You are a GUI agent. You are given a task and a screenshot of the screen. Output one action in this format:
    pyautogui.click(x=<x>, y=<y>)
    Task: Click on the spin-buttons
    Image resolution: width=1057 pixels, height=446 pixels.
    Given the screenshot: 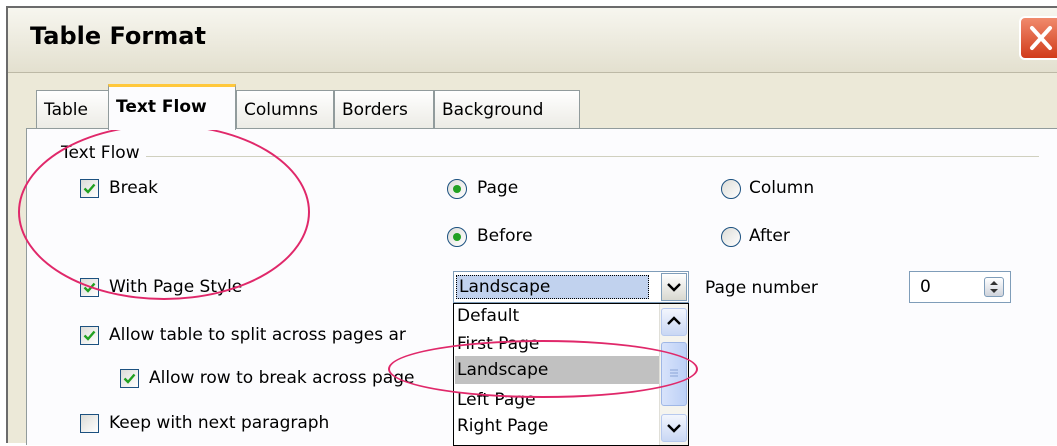 What is the action you would take?
    pyautogui.click(x=994, y=287)
    